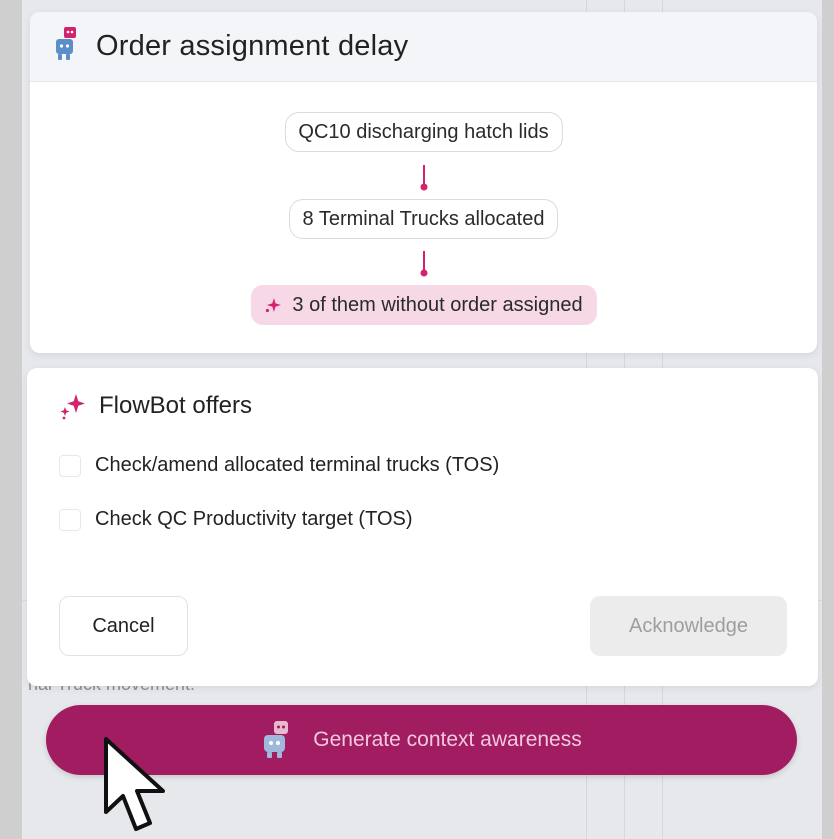 This screenshot has width=834, height=839. What do you see at coordinates (175, 405) in the screenshot?
I see `offers-title: FlowBot offers` at bounding box center [175, 405].